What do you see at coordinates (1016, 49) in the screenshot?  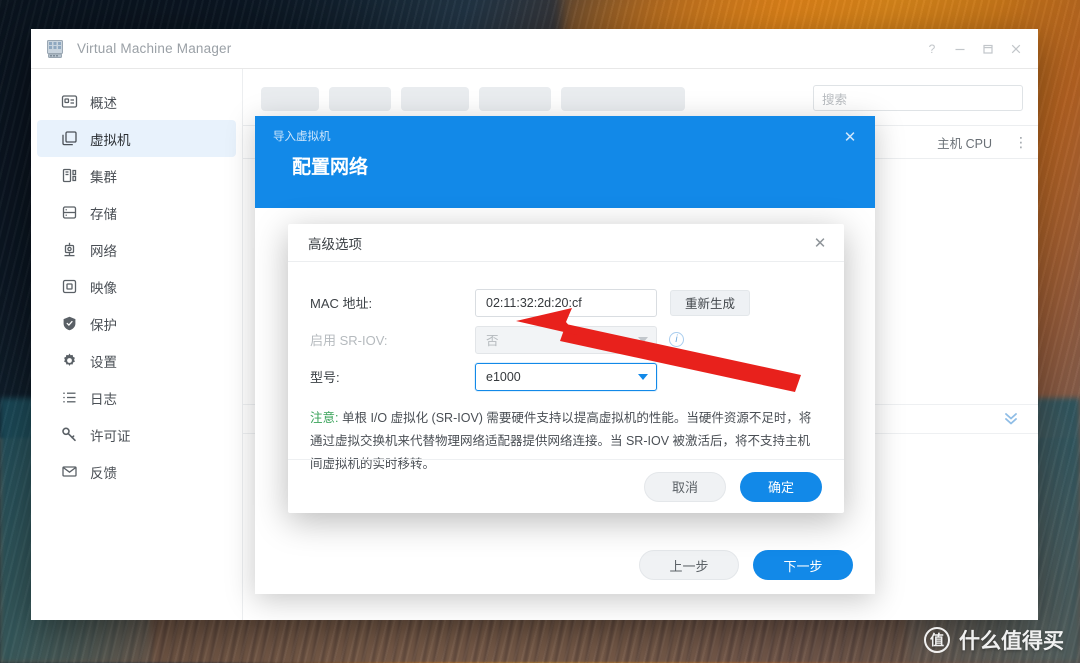 I see `close-button` at bounding box center [1016, 49].